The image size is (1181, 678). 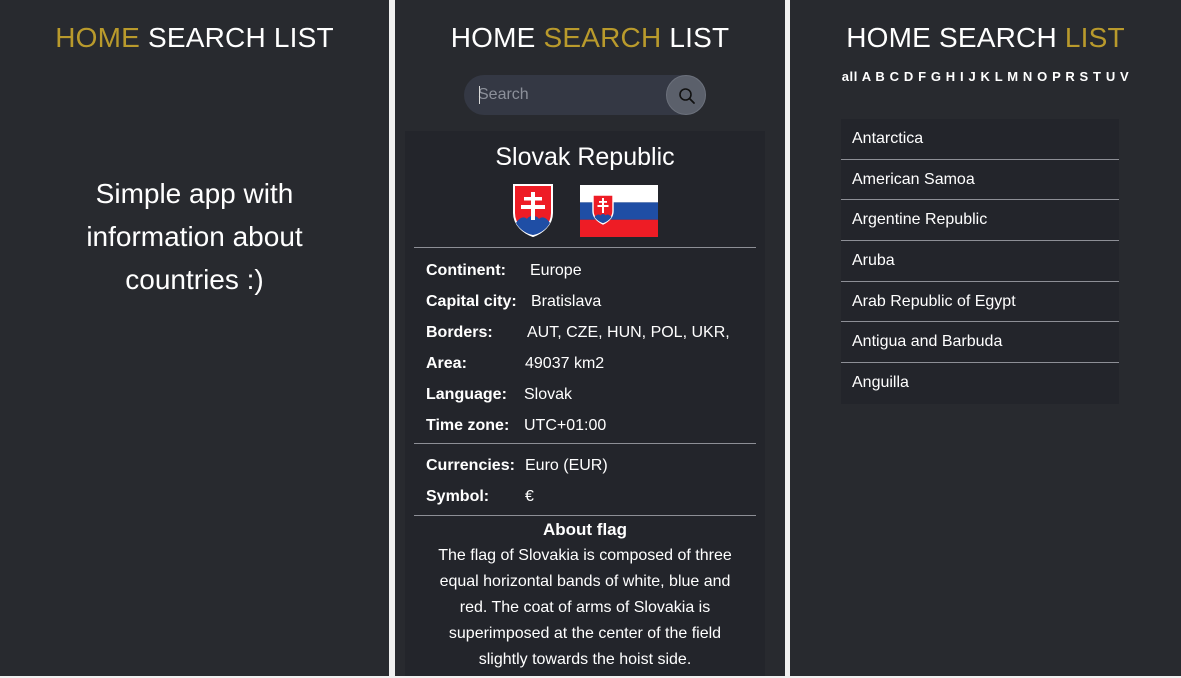 What do you see at coordinates (1084, 76) in the screenshot?
I see `letter-filter-item: S` at bounding box center [1084, 76].